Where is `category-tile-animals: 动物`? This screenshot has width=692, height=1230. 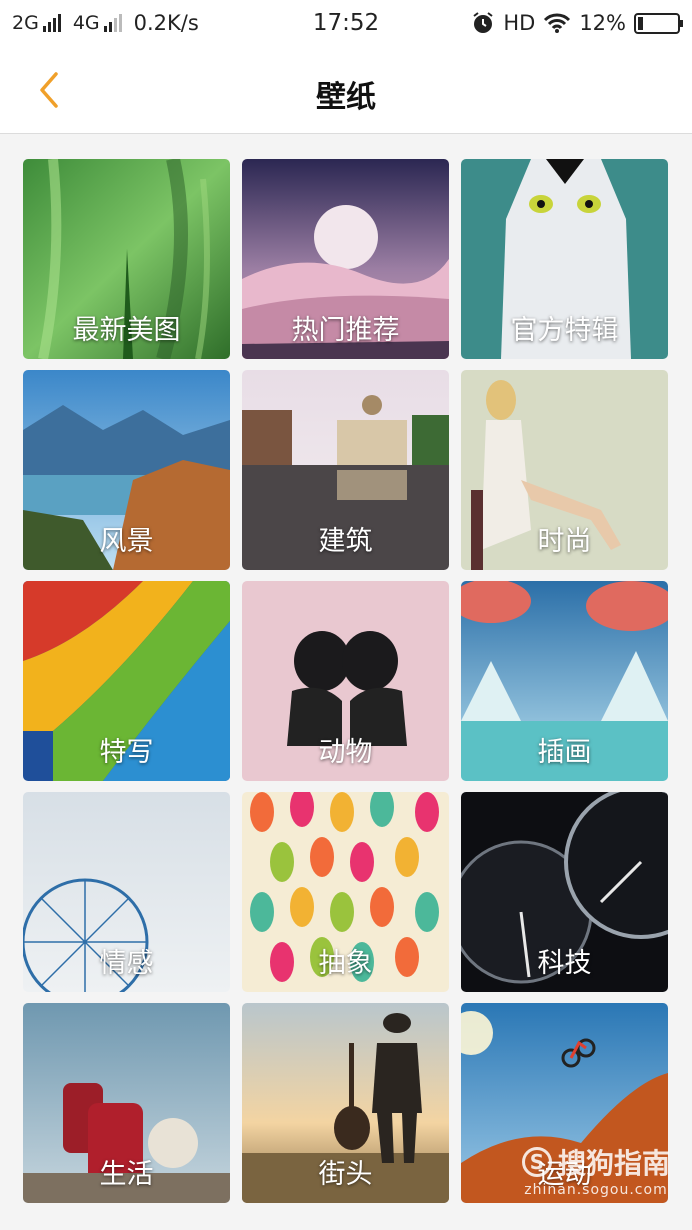 category-tile-animals: 动物 is located at coordinates (345, 681).